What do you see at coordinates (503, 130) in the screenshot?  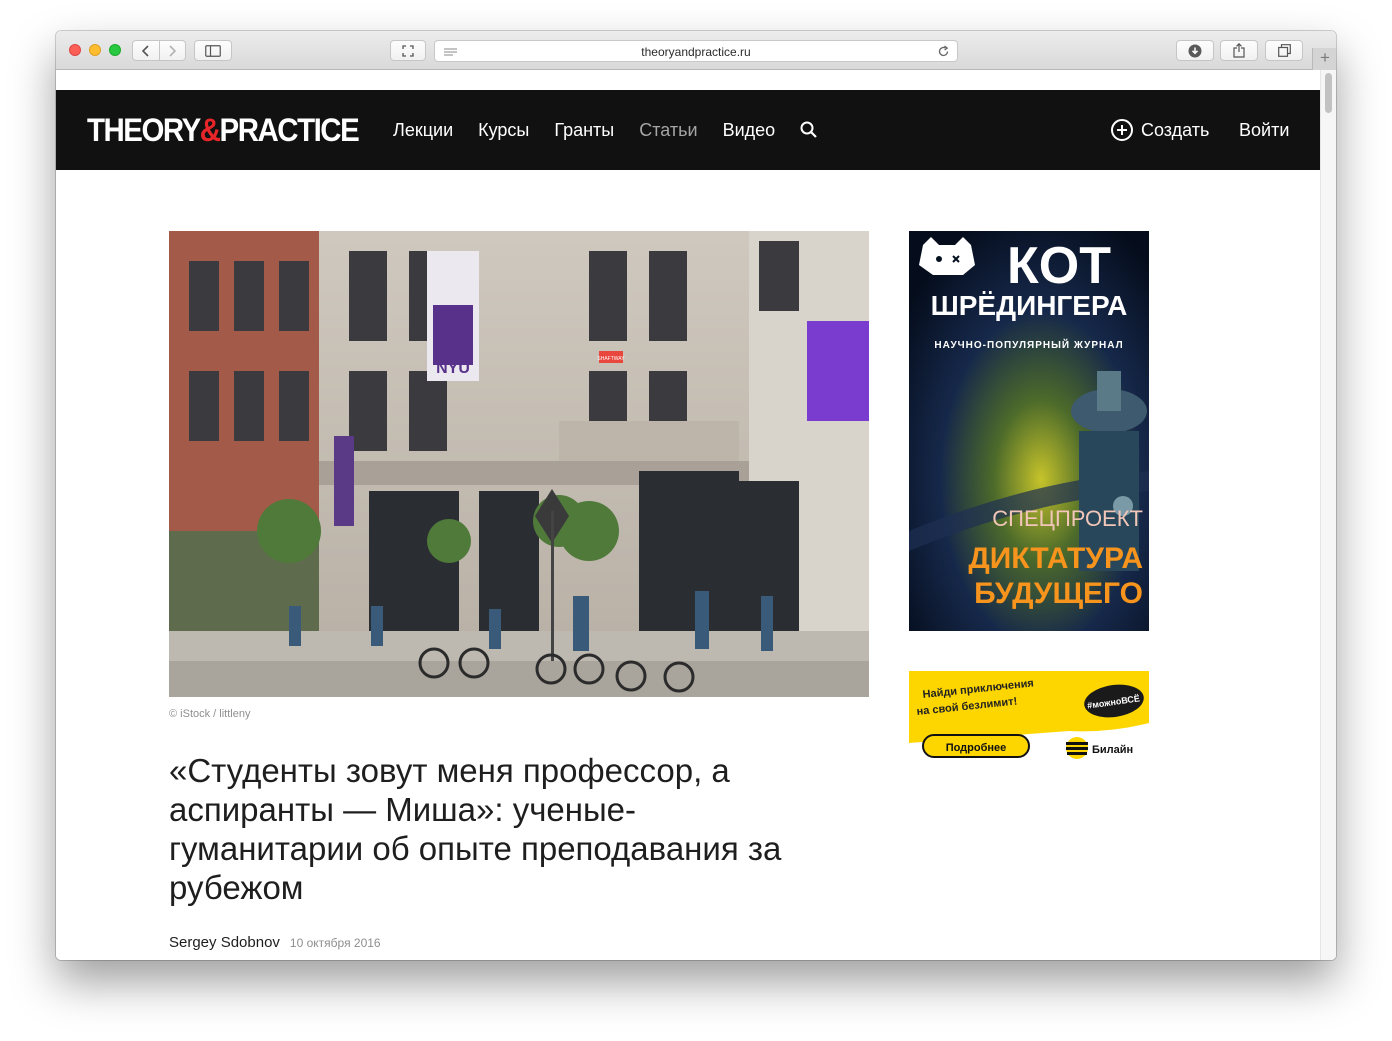 I see `nav-courses: Курсы` at bounding box center [503, 130].